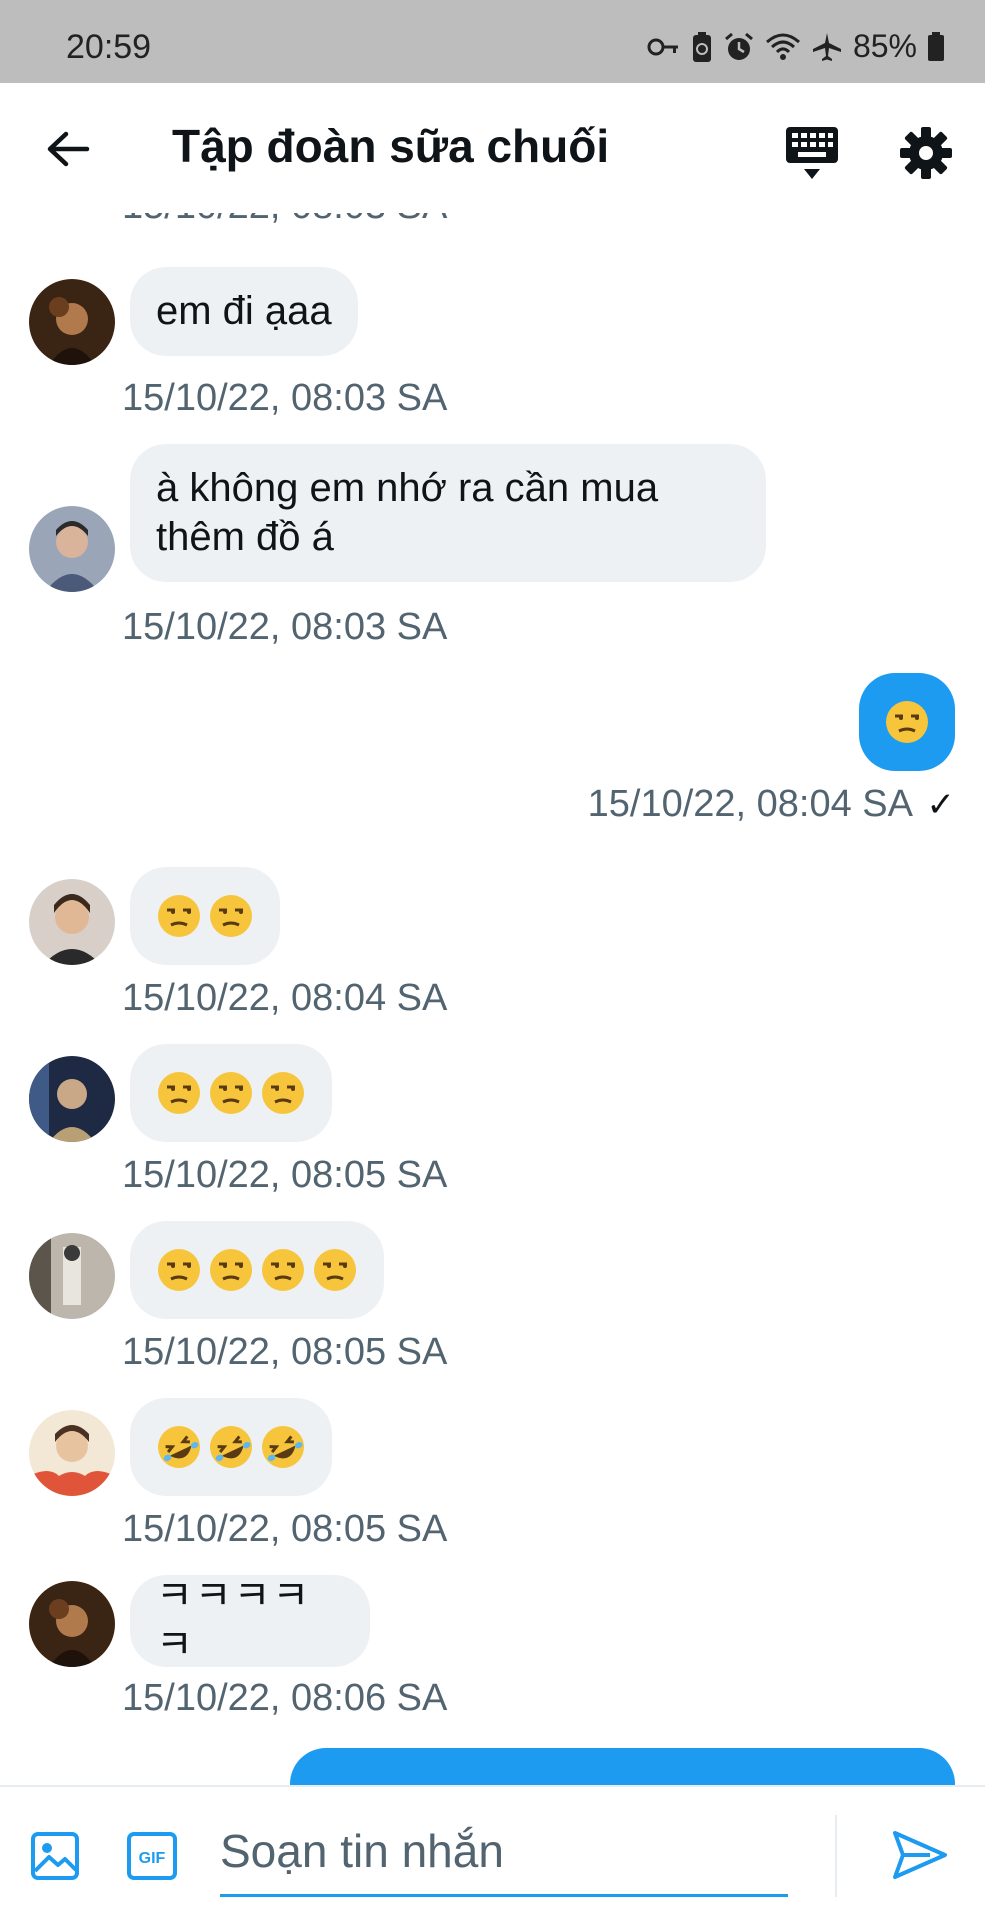 This screenshot has width=985, height=1920. I want to click on battery-icon, so click(936, 46).